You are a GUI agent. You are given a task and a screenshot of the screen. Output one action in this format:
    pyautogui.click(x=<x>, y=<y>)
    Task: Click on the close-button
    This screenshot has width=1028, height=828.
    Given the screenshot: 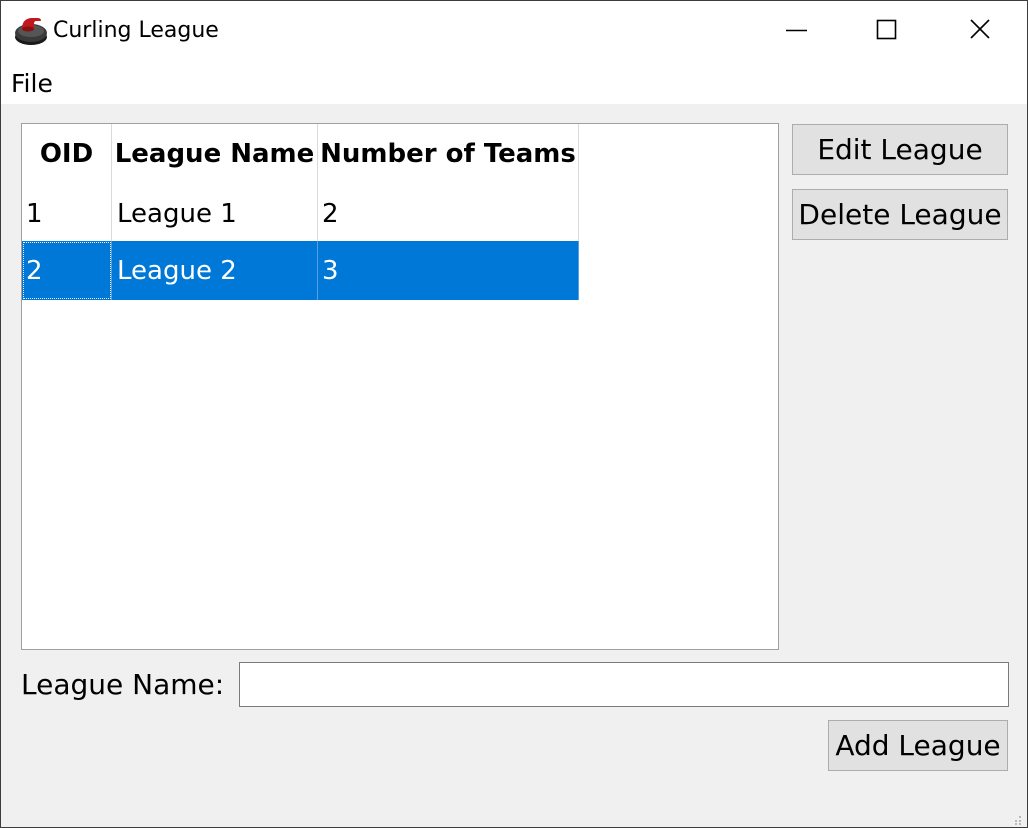 What is the action you would take?
    pyautogui.click(x=980, y=31)
    